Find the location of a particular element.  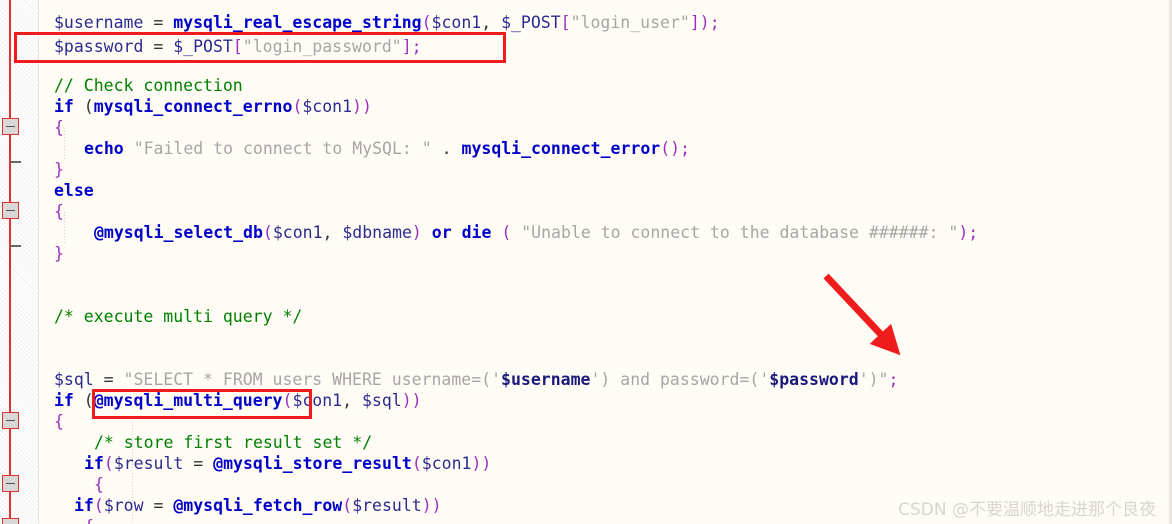

code-token: @mysqli_select_db is located at coordinates (178, 232).